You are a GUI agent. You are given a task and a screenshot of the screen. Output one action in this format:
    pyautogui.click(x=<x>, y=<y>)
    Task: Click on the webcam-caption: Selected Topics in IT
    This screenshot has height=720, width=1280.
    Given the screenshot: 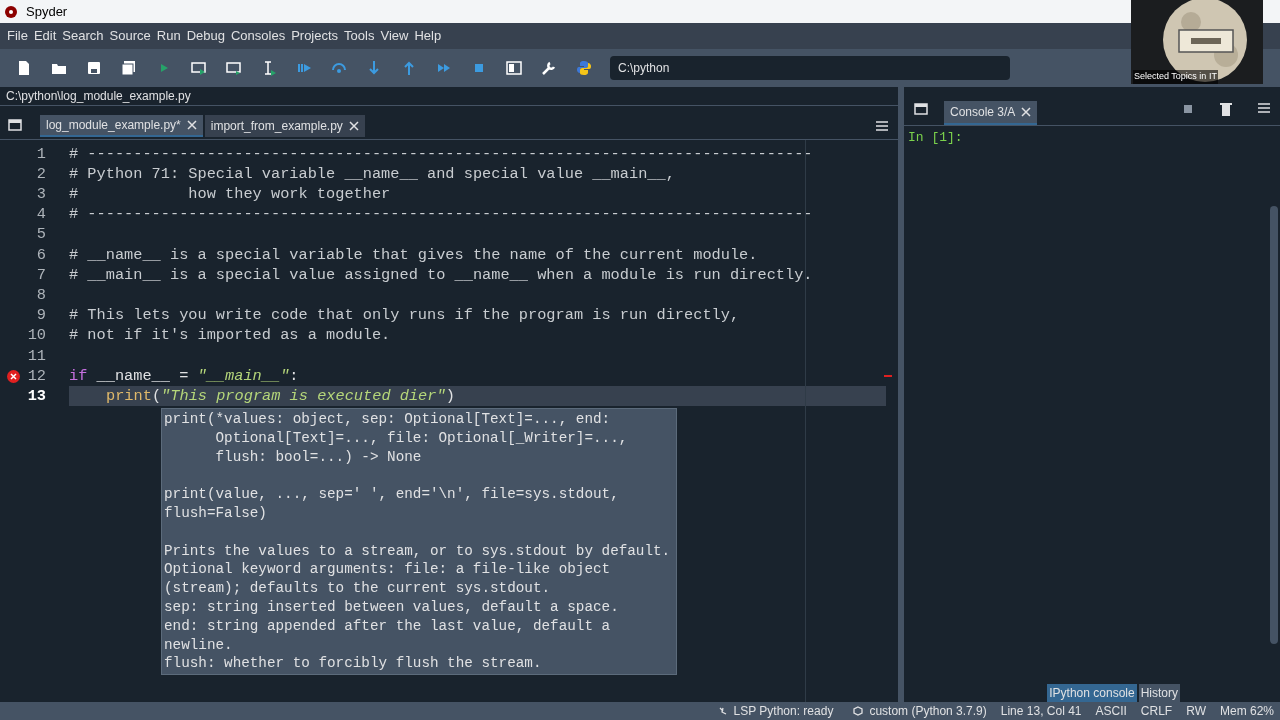 What is the action you would take?
    pyautogui.click(x=1175, y=77)
    